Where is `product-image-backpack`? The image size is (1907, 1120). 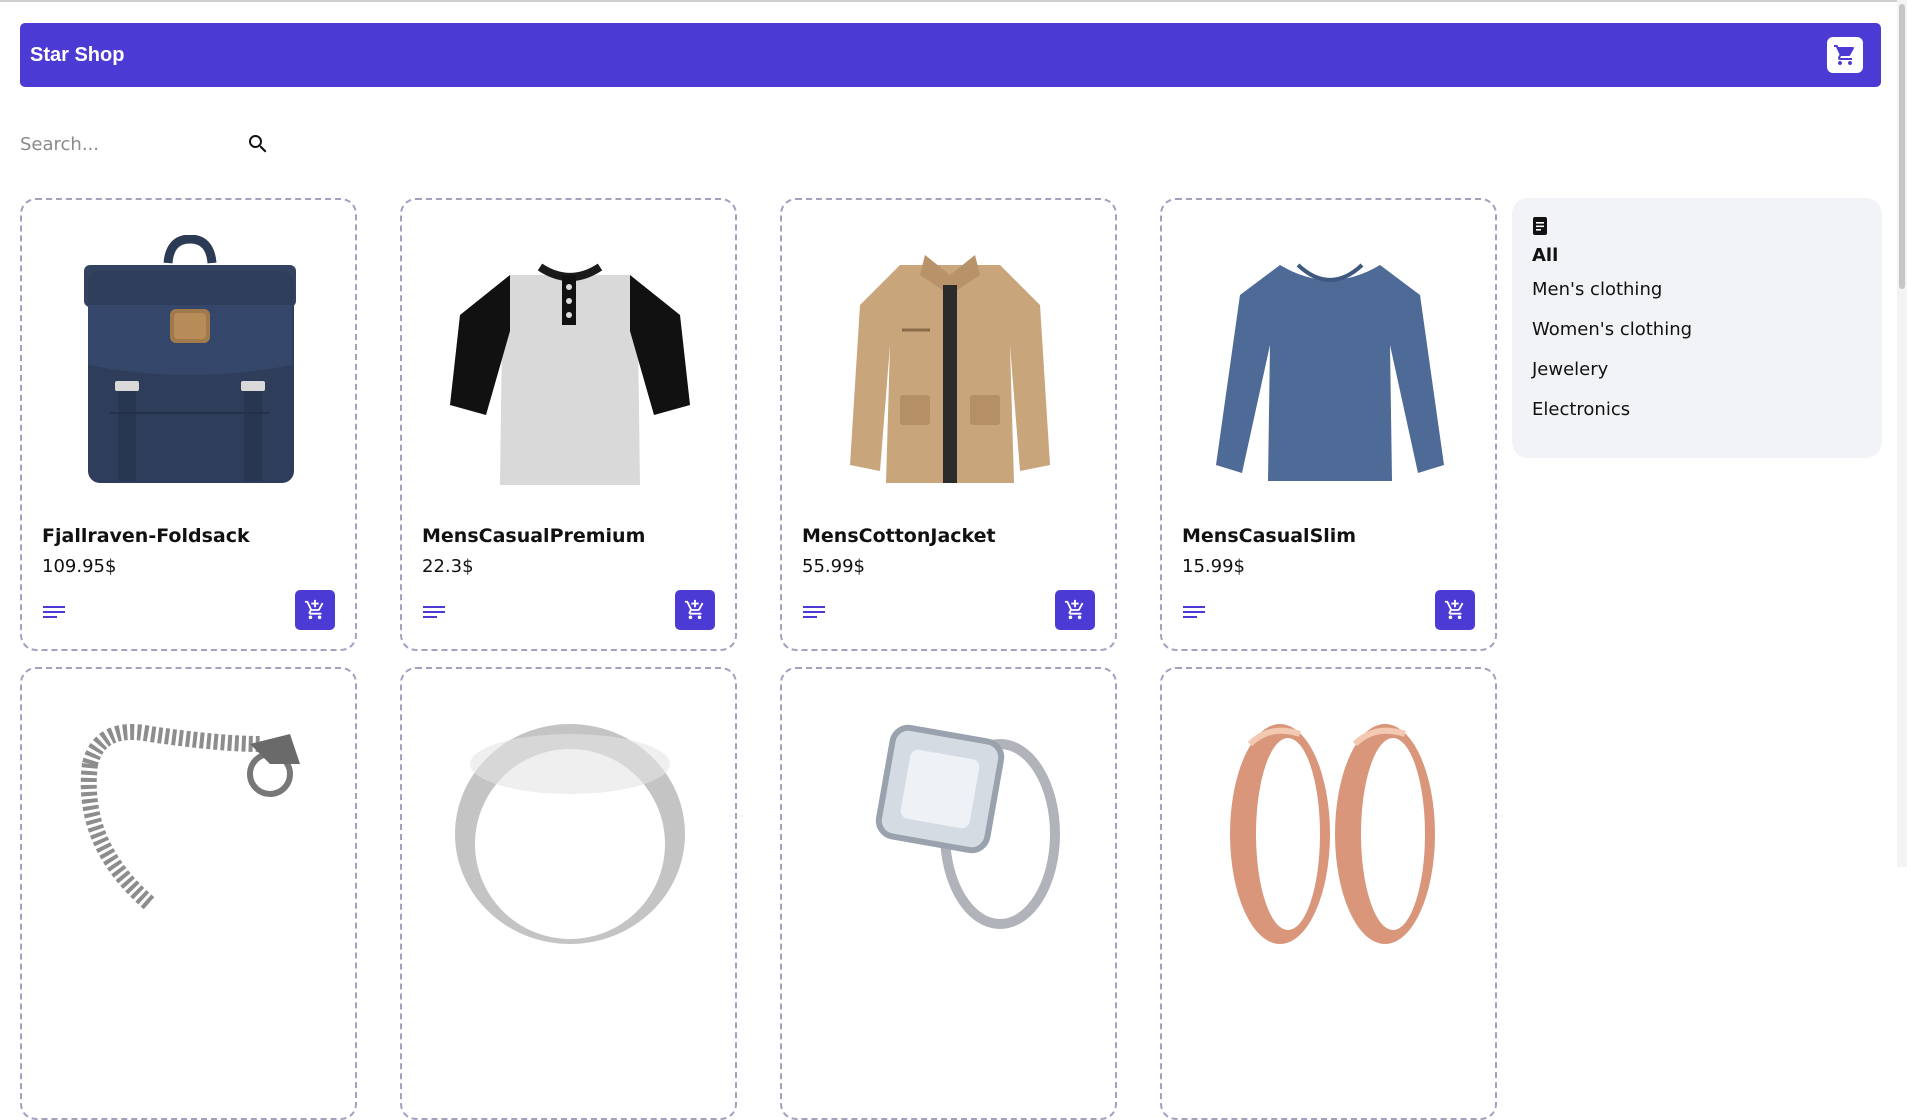
product-image-backpack is located at coordinates (189, 360).